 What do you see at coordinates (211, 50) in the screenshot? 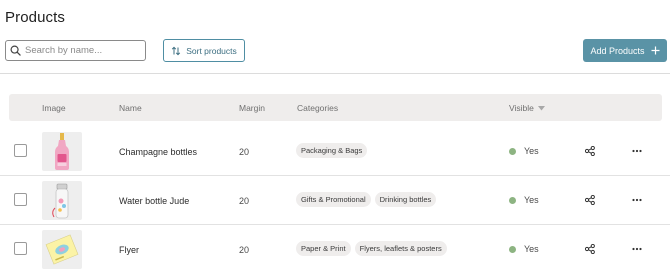
I see `sort-products-label: Sort products` at bounding box center [211, 50].